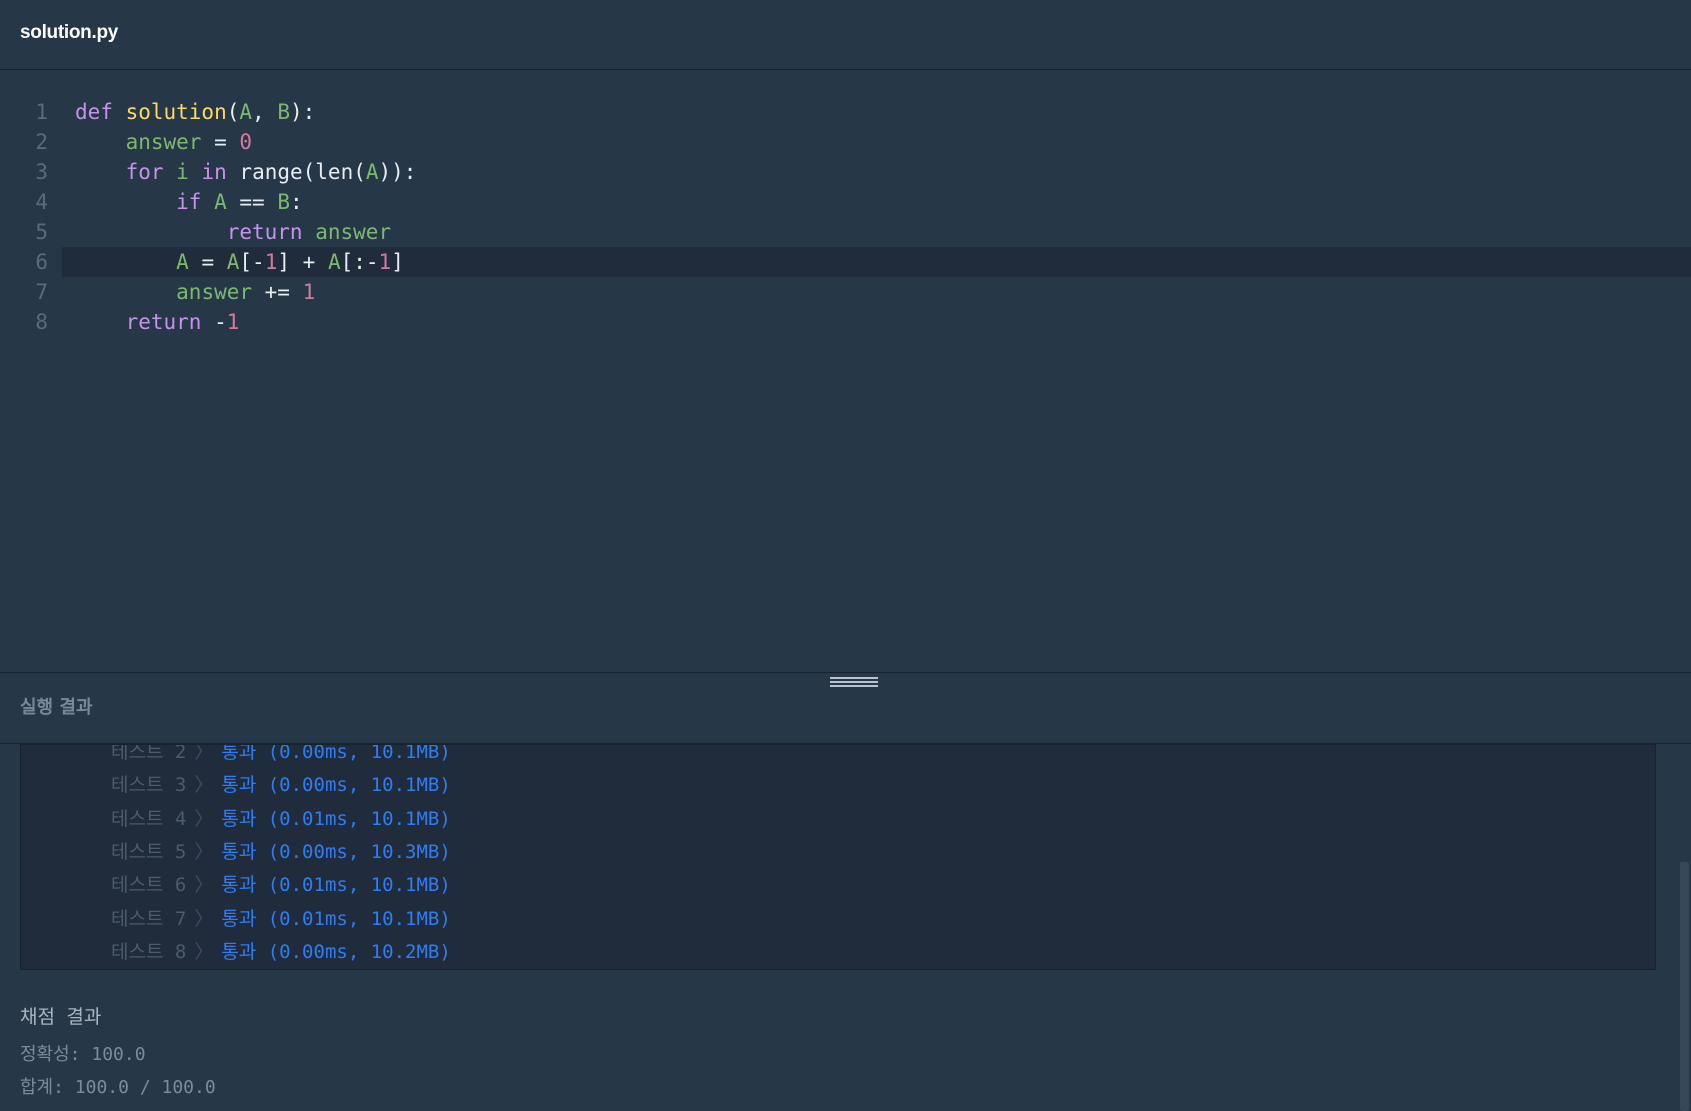 Image resolution: width=1691 pixels, height=1111 pixels. I want to click on test-result-row: 테스트 8 〉 통과 (0.00ms, 10.2MB), so click(281, 952).